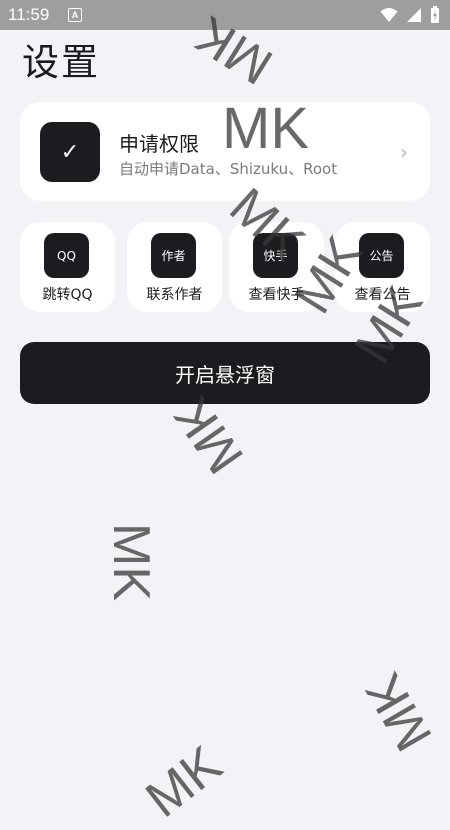 This screenshot has height=830, width=450. I want to click on request-permission-card: ✓ 申请权限 自动申请Data、Shizuku、Root ›, so click(225, 151).